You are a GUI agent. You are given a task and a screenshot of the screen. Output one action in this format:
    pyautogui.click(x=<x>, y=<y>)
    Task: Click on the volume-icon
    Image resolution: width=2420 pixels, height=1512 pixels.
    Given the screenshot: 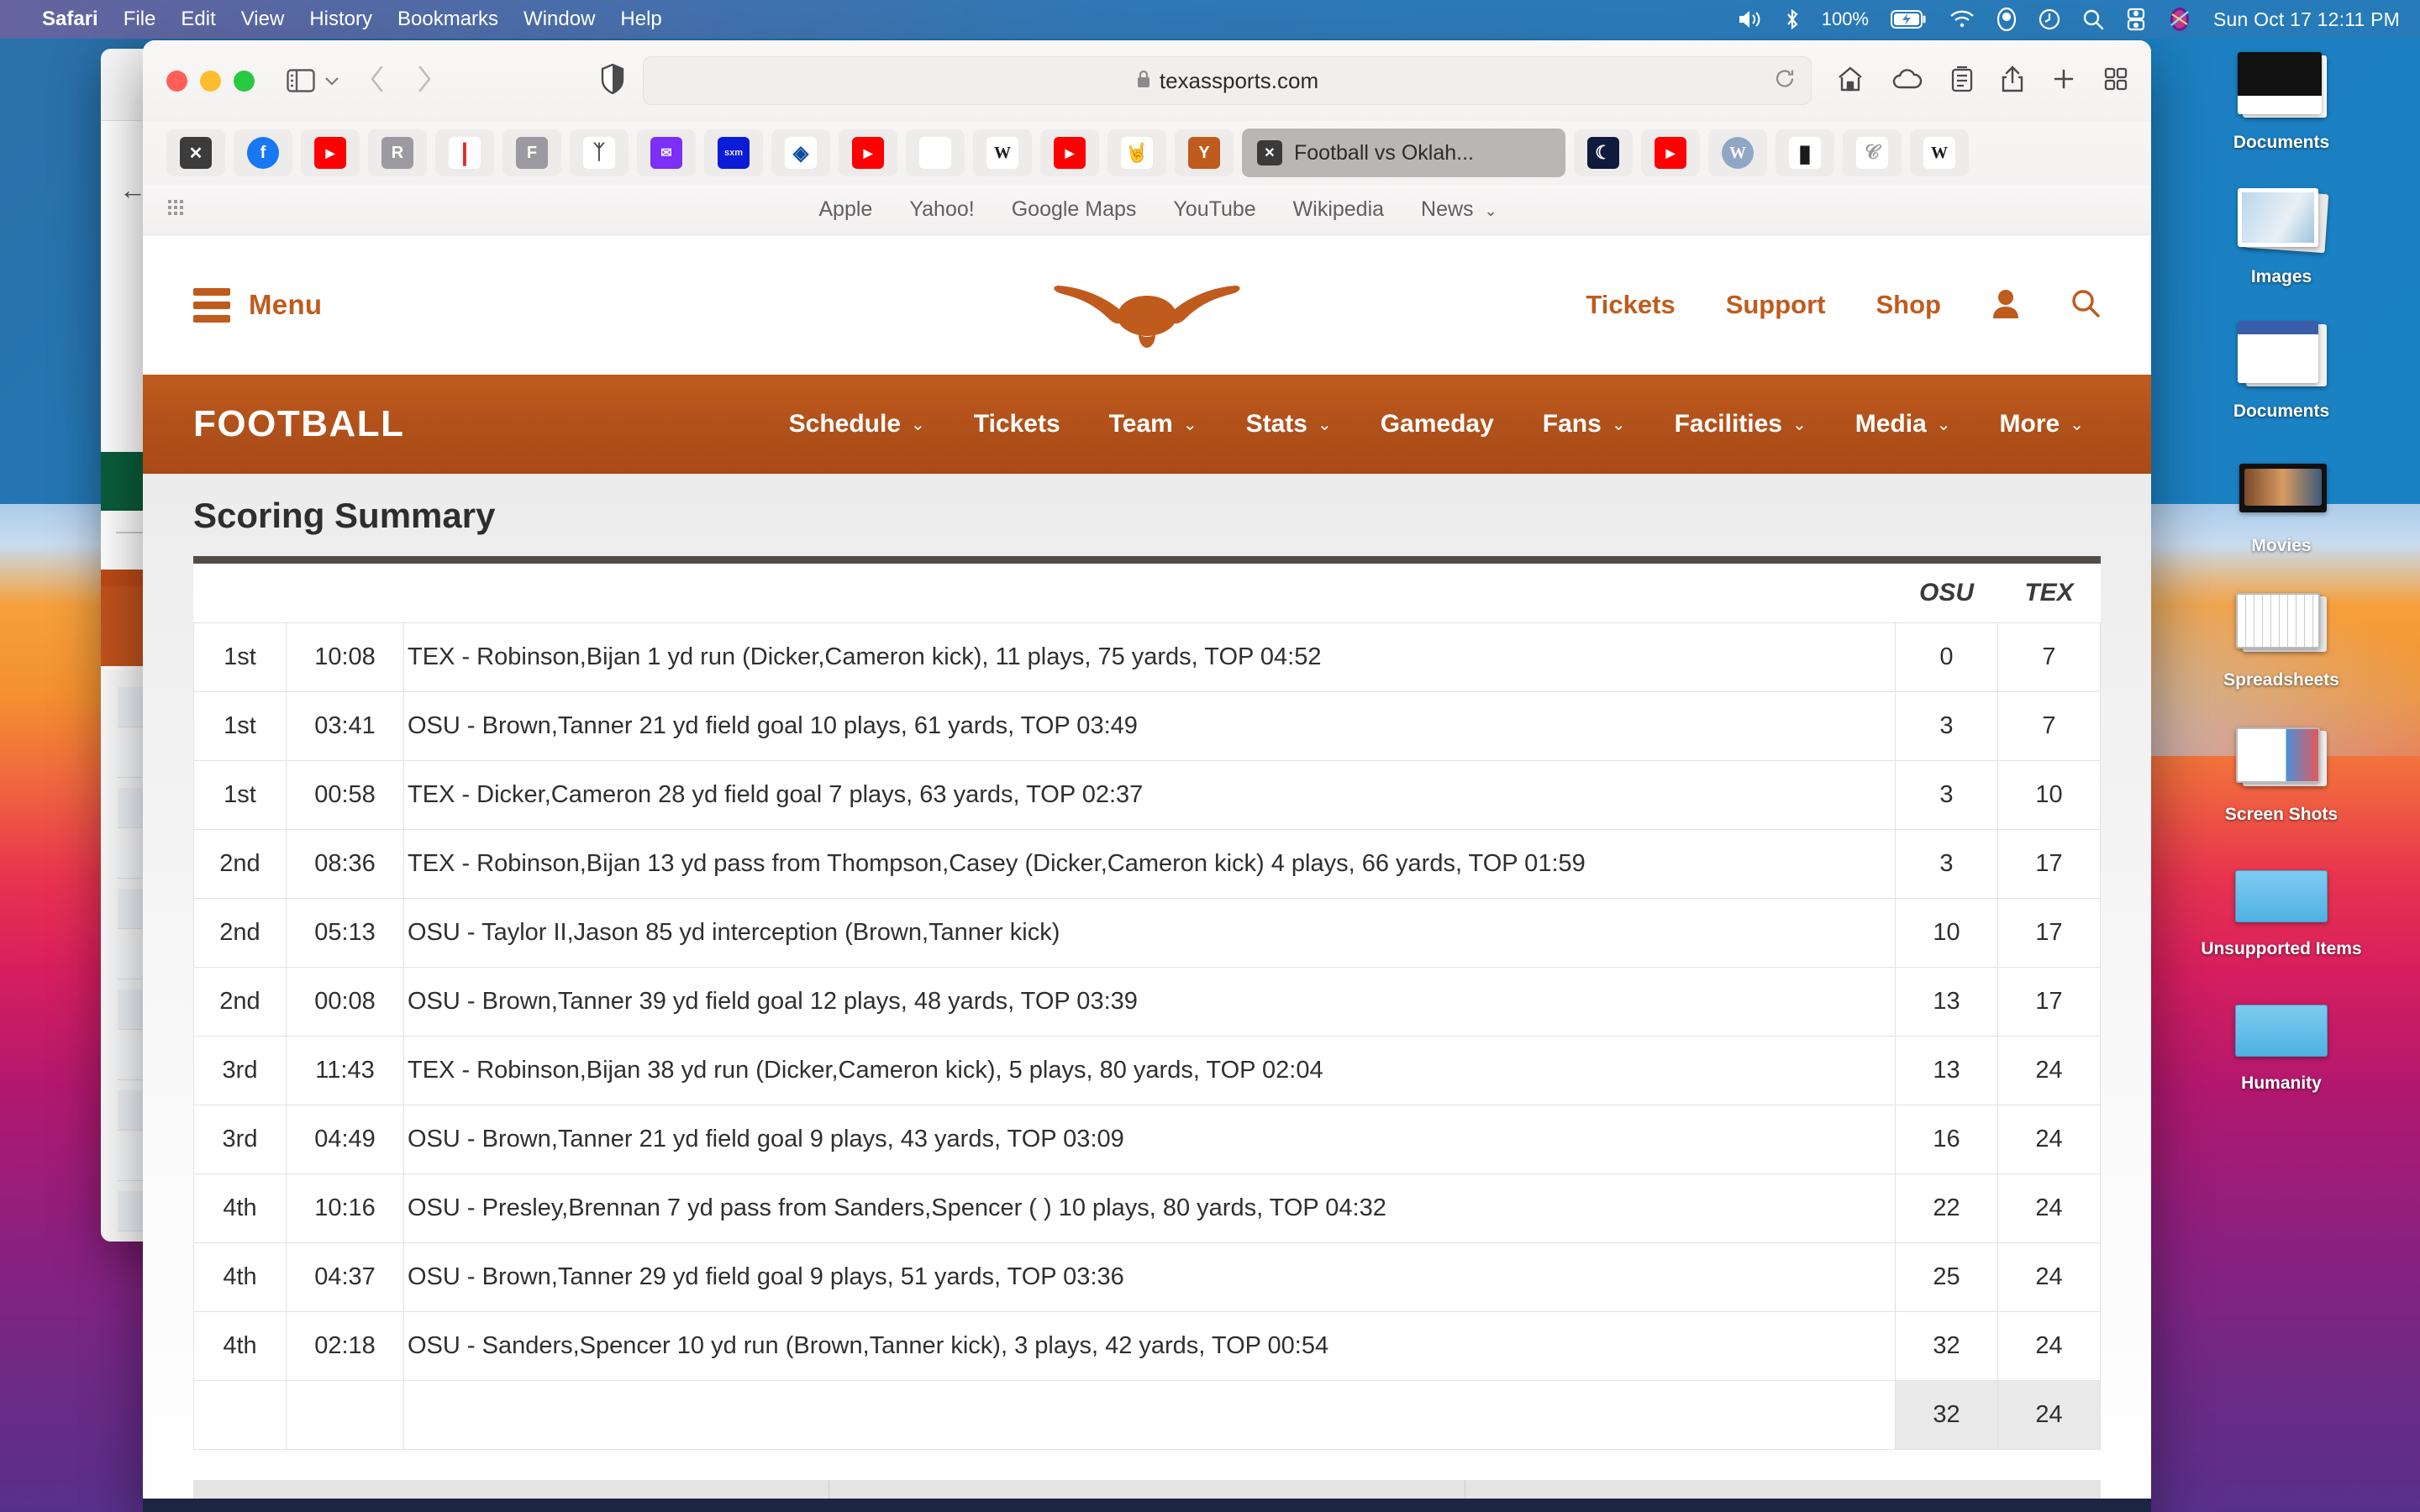 What is the action you would take?
    pyautogui.click(x=1750, y=19)
    